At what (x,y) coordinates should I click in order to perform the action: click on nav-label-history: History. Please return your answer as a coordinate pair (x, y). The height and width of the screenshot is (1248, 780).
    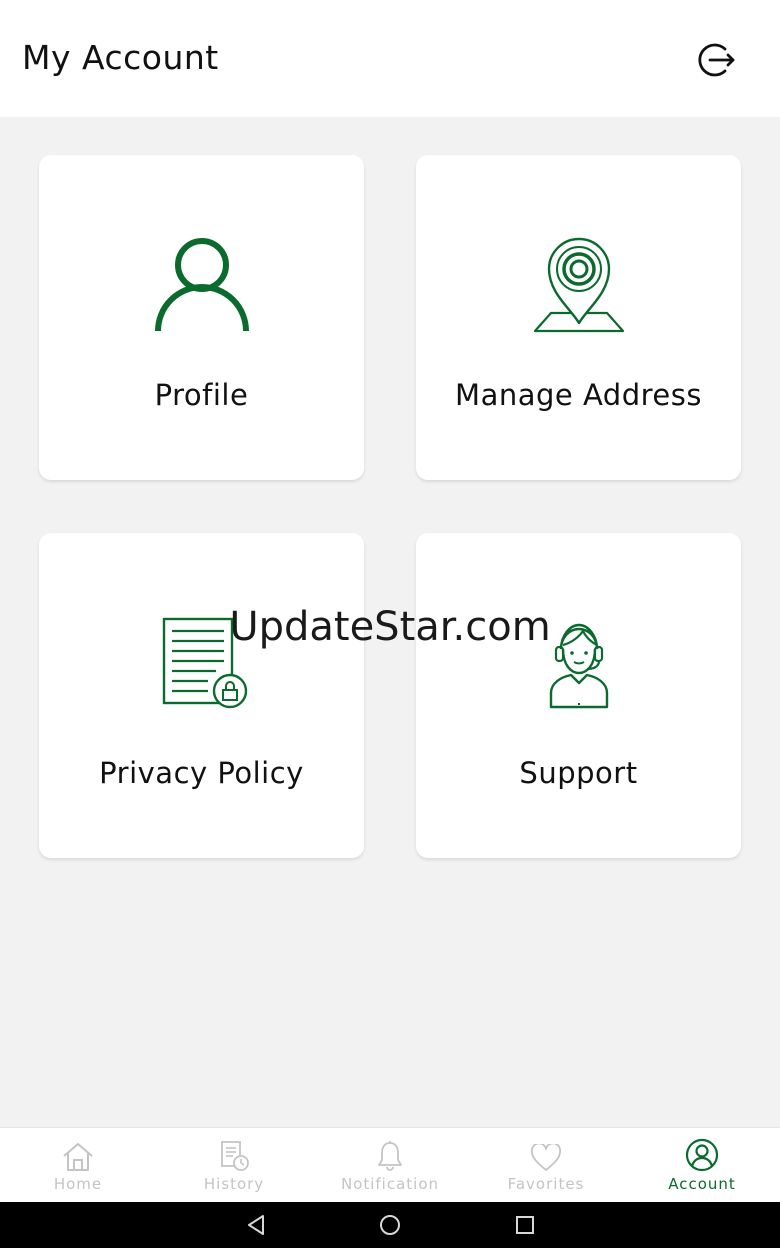
    Looking at the image, I should click on (234, 1184).